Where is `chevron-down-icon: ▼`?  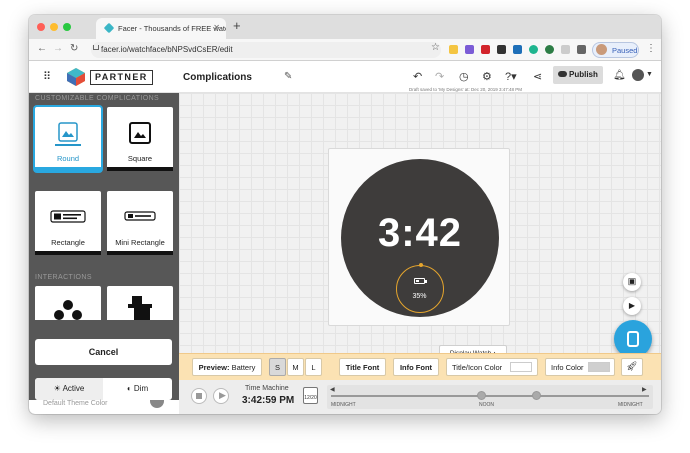
chevron-down-icon: ▼ is located at coordinates (649, 74).